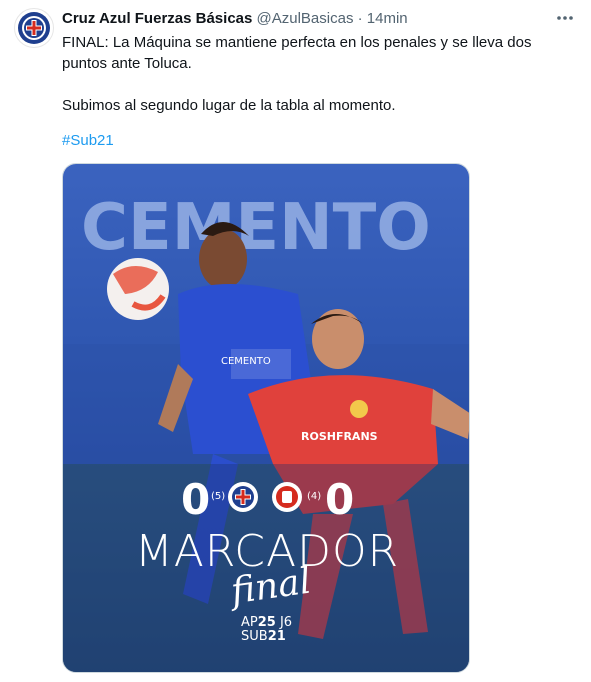  Describe the element at coordinates (127, 63) in the screenshot. I see `tweet-text-line: puntos ante Toluca.` at that location.